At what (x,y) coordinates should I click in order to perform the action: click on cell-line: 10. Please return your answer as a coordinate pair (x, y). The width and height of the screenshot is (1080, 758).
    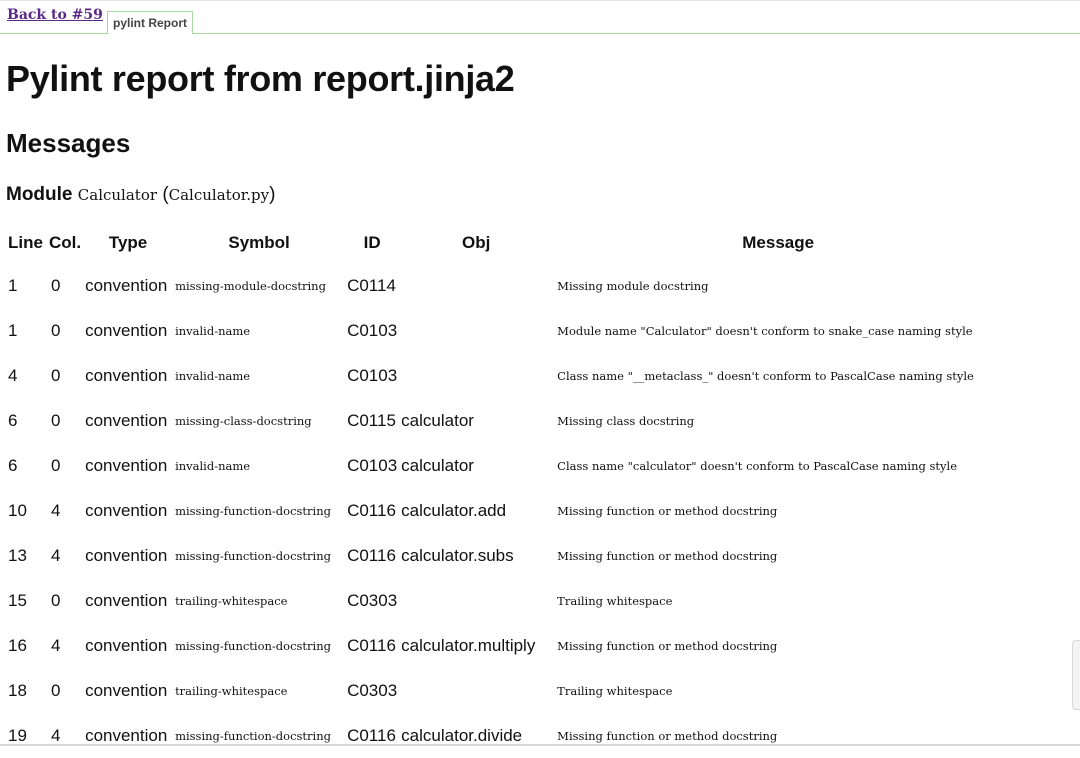
    Looking at the image, I should click on (17, 510).